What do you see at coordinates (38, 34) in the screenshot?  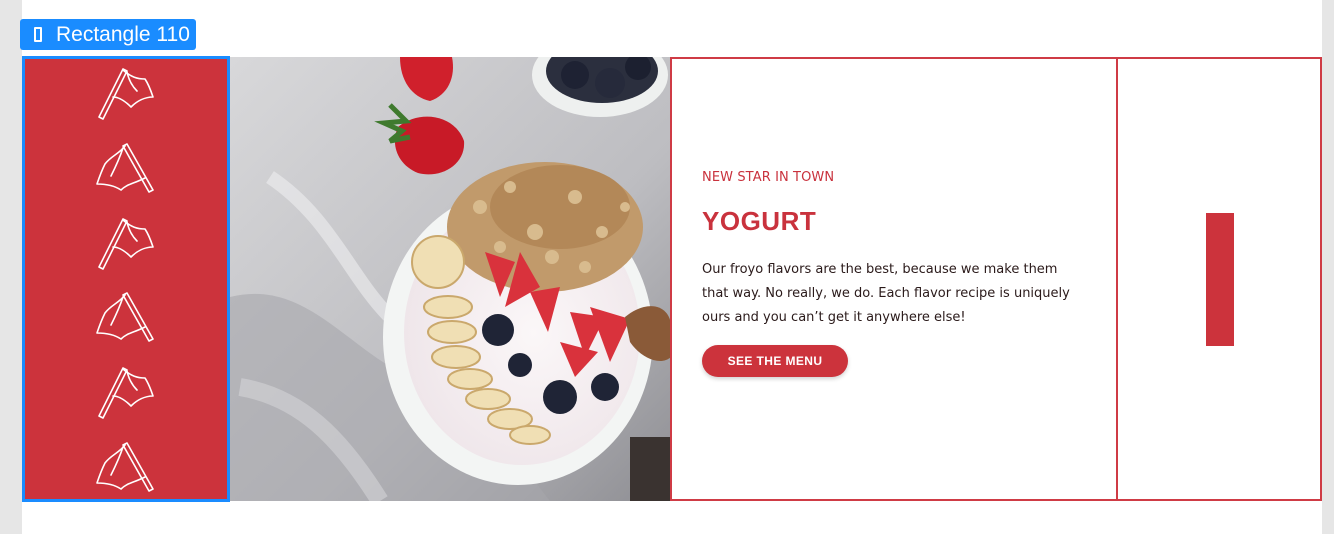 I see `frame-icon` at bounding box center [38, 34].